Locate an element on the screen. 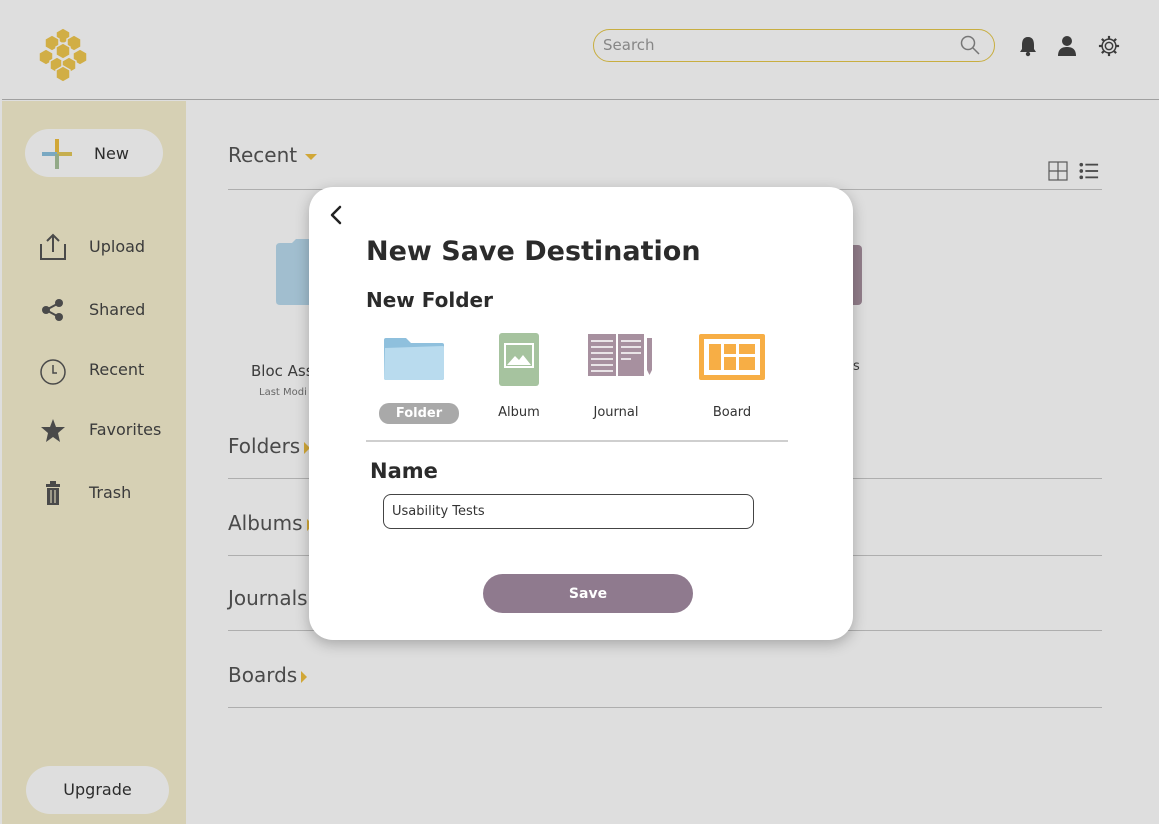 The height and width of the screenshot is (824, 1159). type-option-album: Album is located at coordinates (519, 379).